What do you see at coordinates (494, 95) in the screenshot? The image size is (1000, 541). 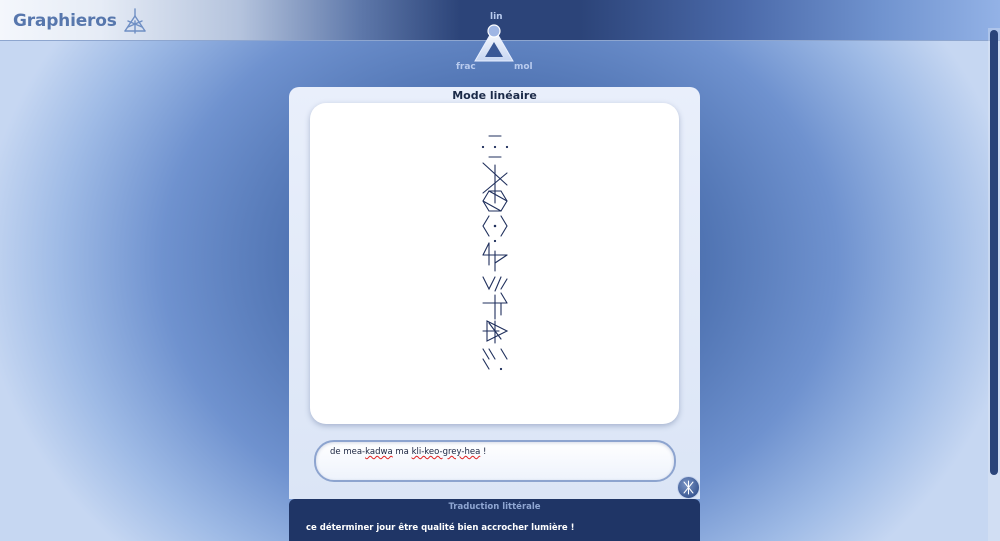 I see `panel-title: Mode linéaire` at bounding box center [494, 95].